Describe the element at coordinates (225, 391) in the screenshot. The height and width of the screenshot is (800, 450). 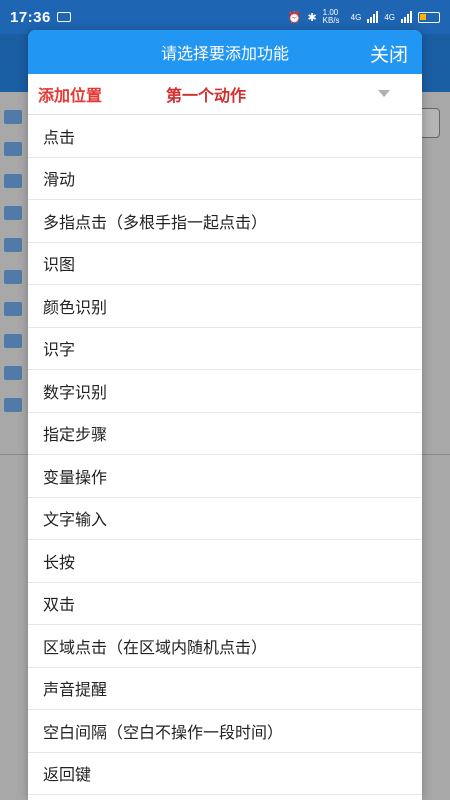
I see `function-item-number-recognition: 数字识别` at that location.